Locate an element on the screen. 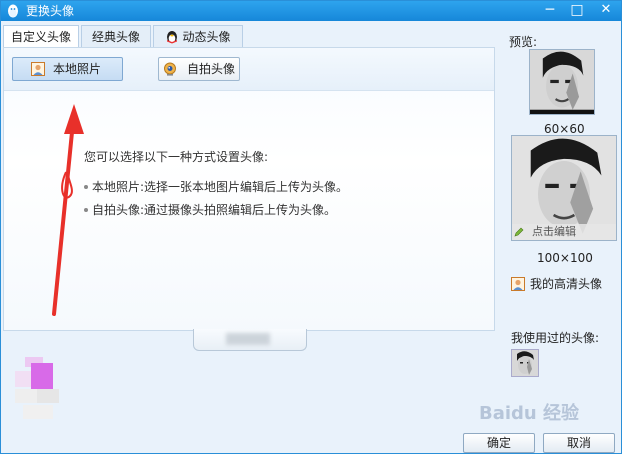 This screenshot has height=454, width=622. edit-overlay: 点击编辑 is located at coordinates (564, 232).